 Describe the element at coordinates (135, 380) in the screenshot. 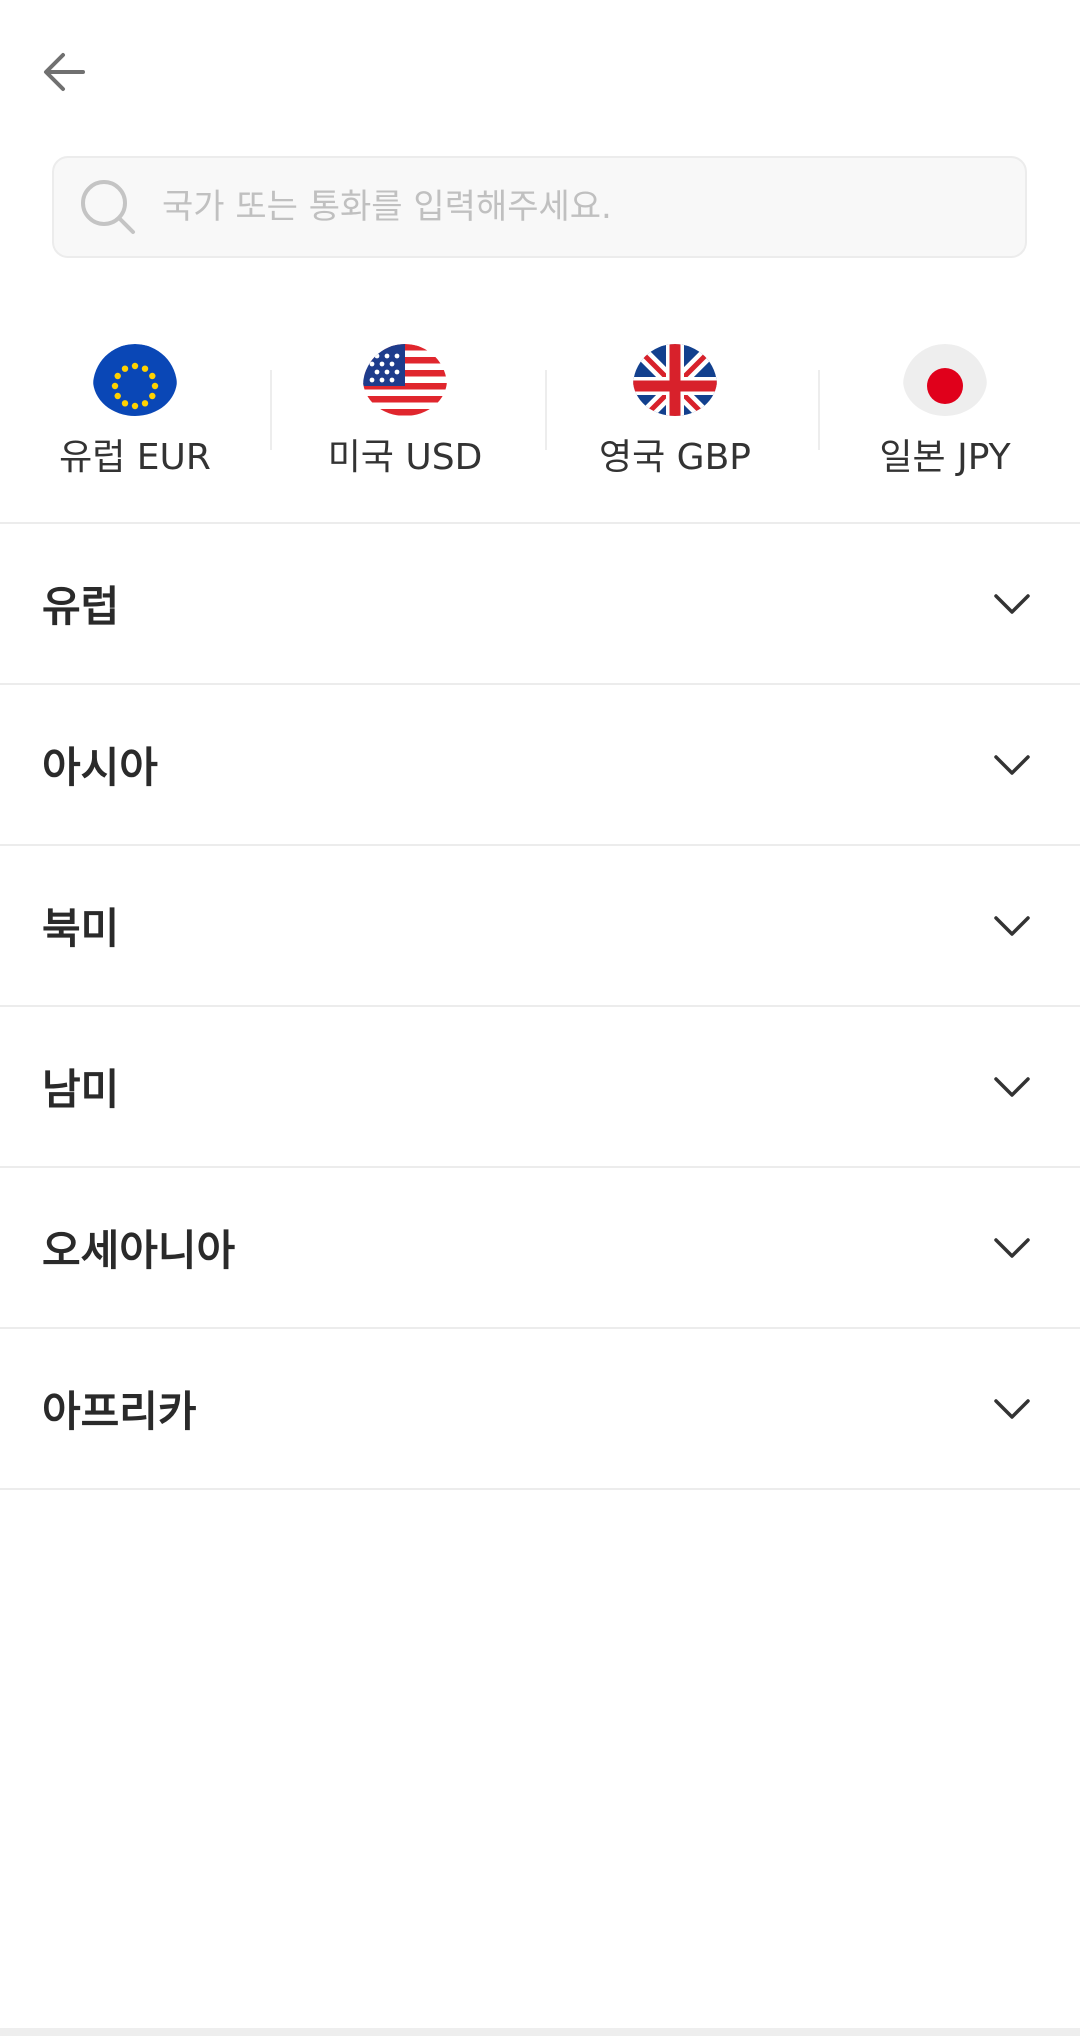

I see `eu-flag-icon` at that location.